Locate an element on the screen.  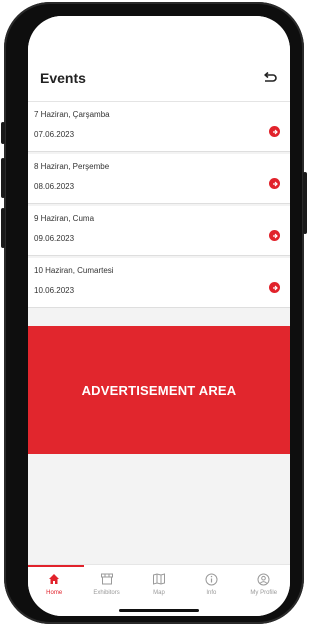
status-bar is located at coordinates (159, 33).